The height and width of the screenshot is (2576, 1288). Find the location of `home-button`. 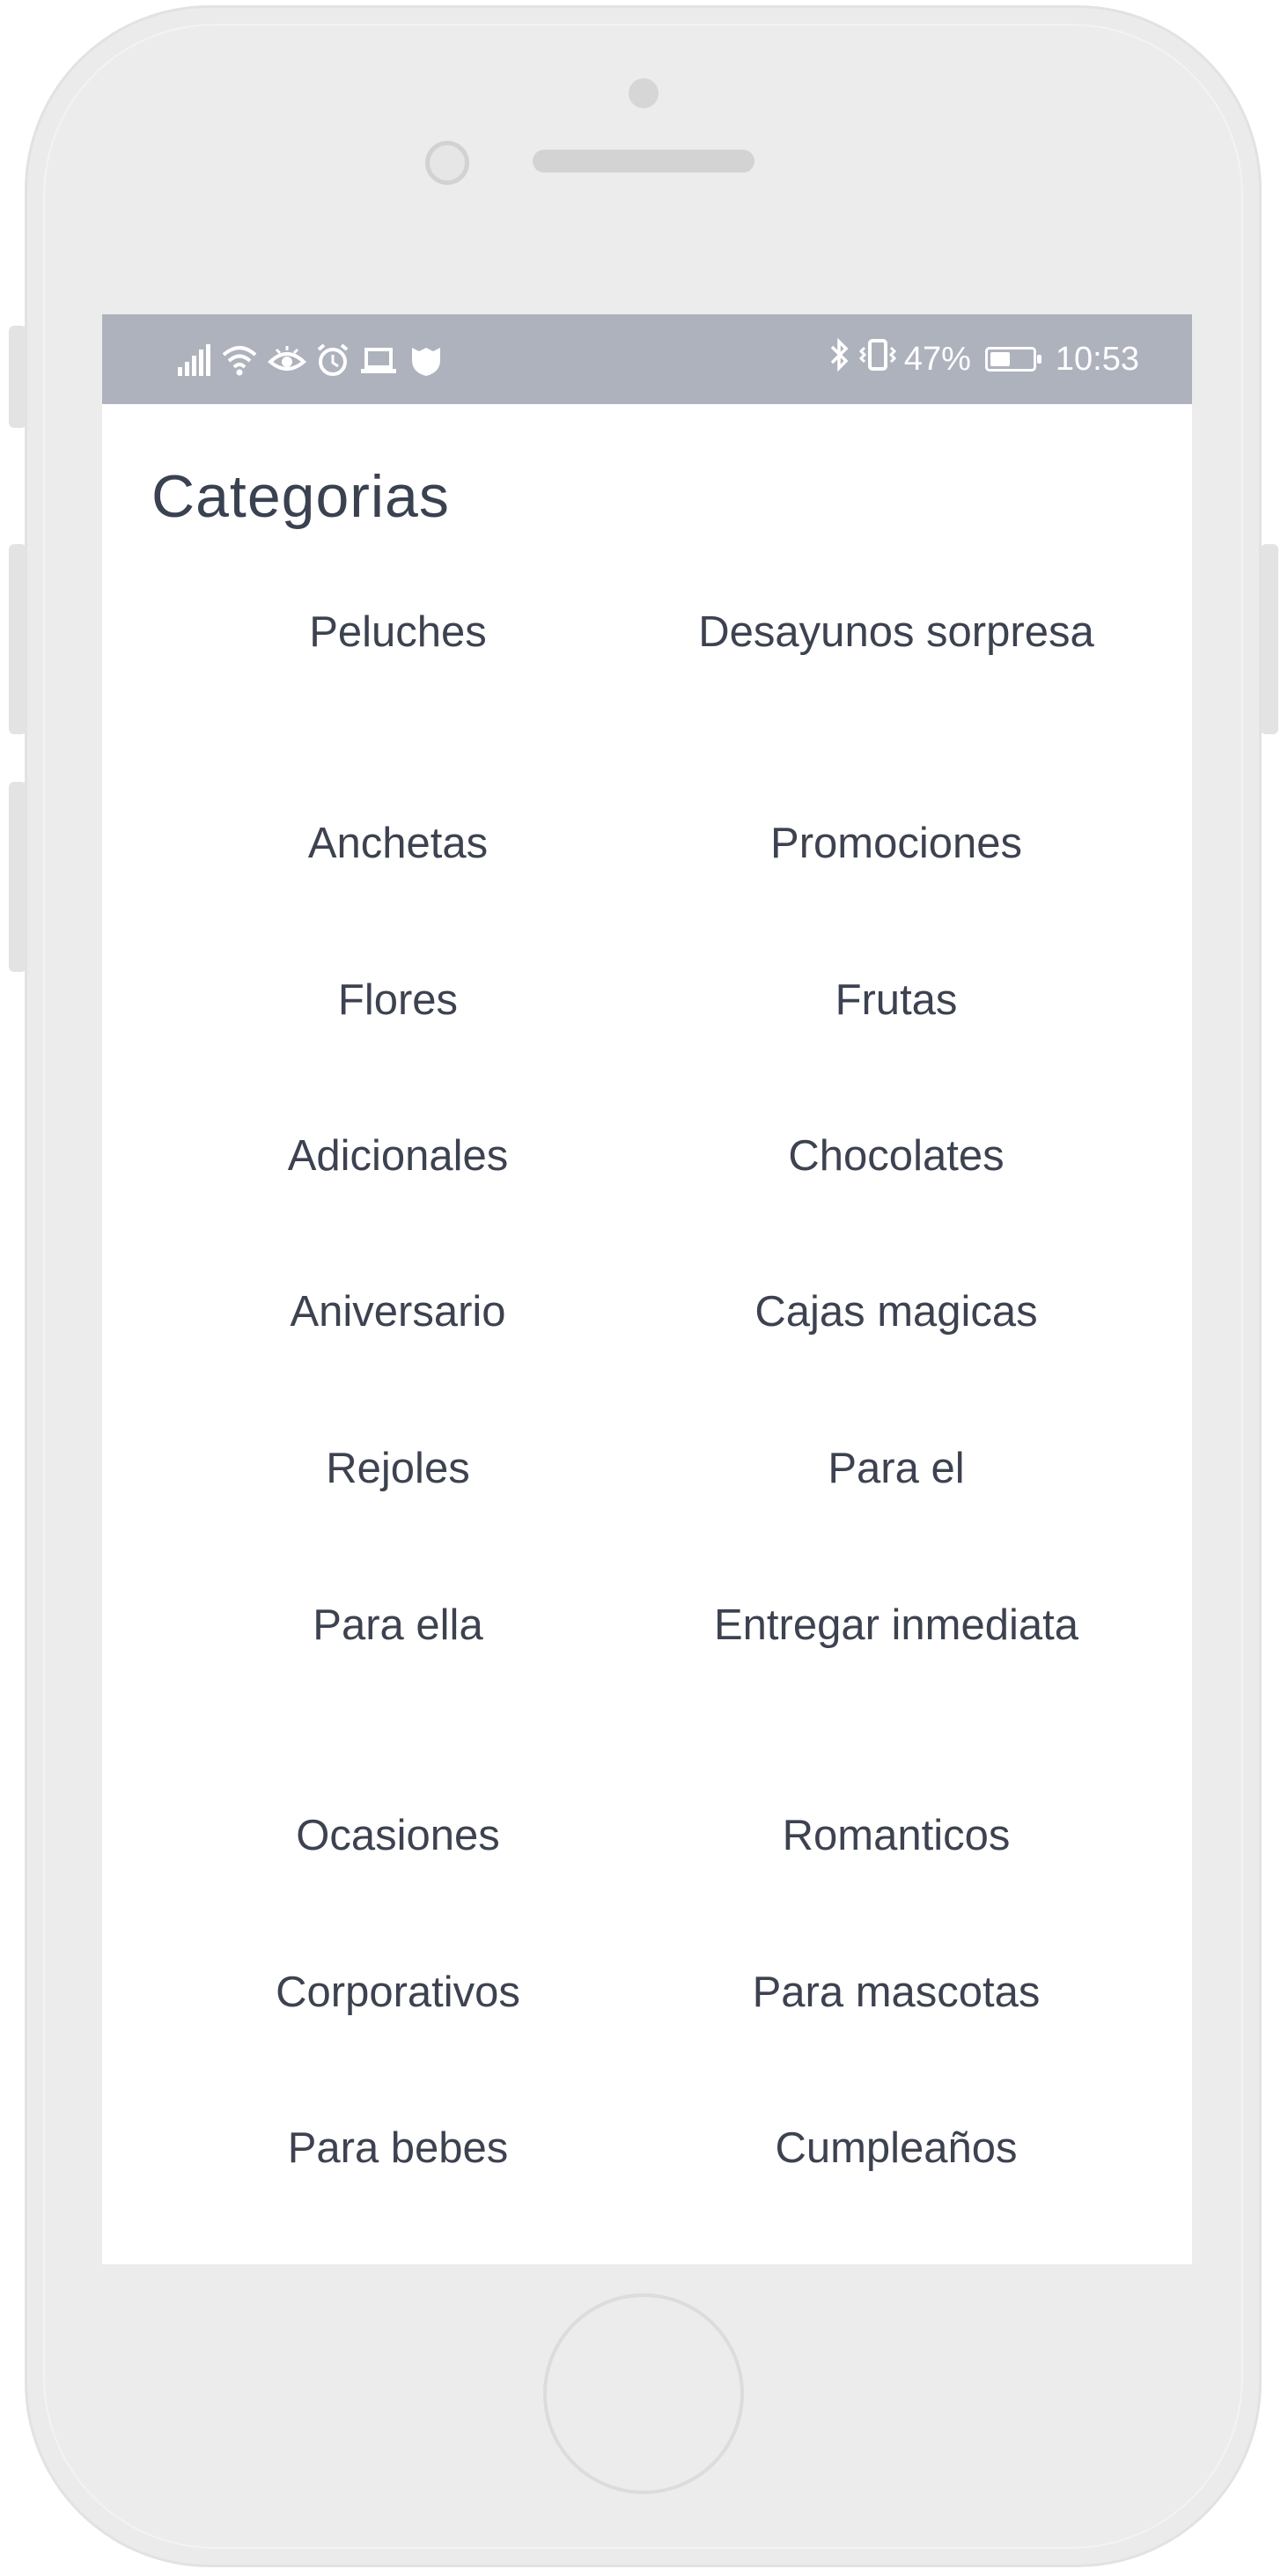

home-button is located at coordinates (644, 2393).